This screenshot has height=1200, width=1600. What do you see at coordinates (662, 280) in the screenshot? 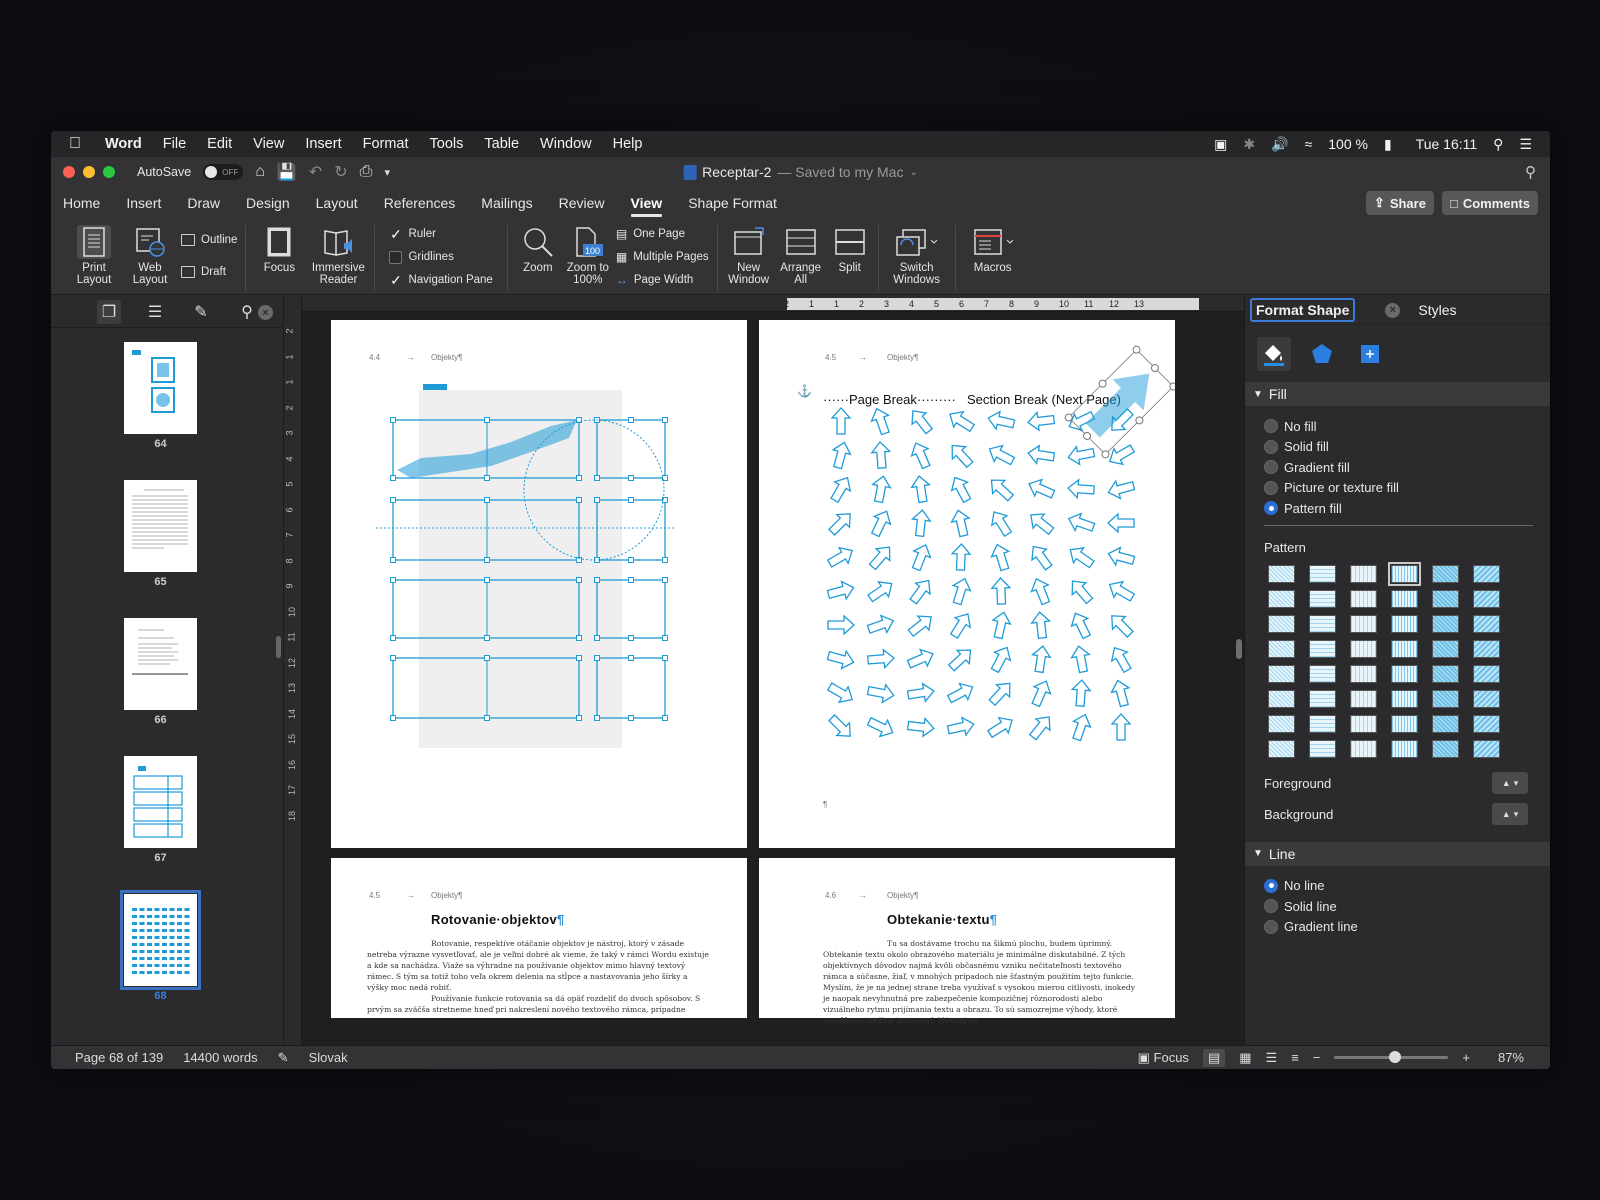
I see `page-width-button: ↔ Page Width` at bounding box center [662, 280].